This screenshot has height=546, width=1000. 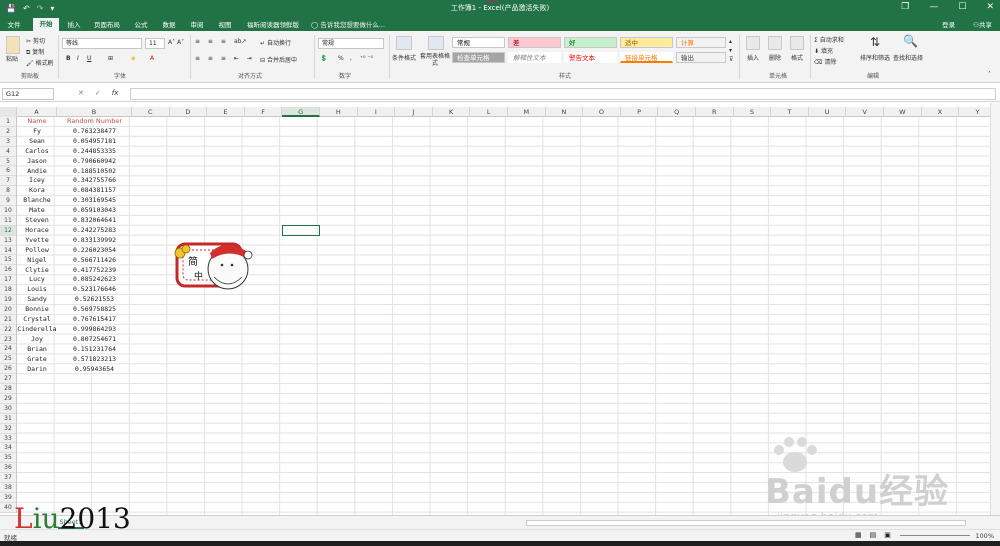 What do you see at coordinates (753, 43) in the screenshot?
I see `insert-cells-icon` at bounding box center [753, 43].